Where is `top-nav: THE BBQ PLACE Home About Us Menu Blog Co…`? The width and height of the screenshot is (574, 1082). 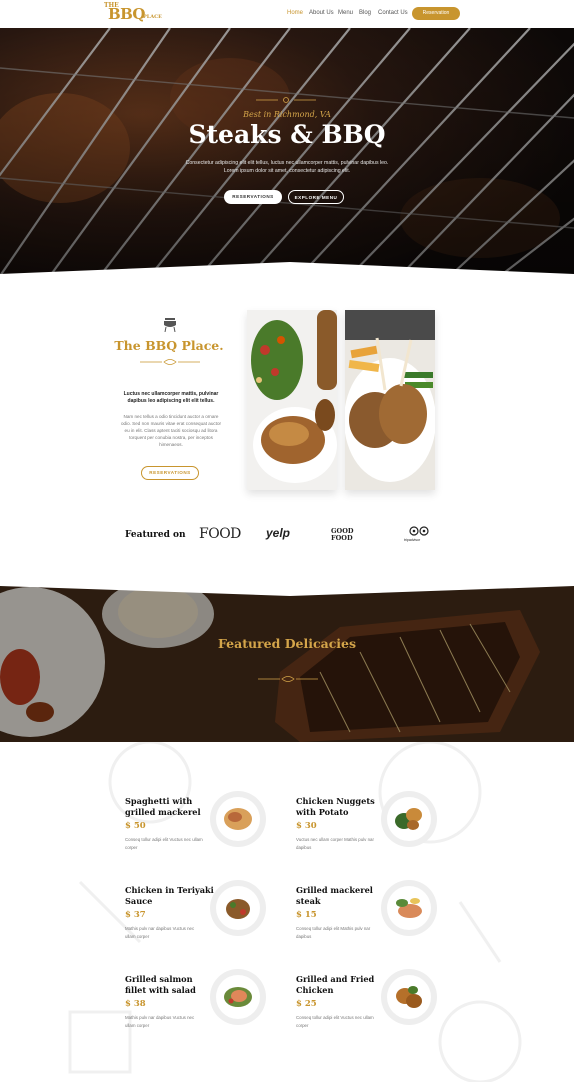
top-nav: THE BBQ PLACE Home About Us Menu Blog Co… is located at coordinates (287, 14).